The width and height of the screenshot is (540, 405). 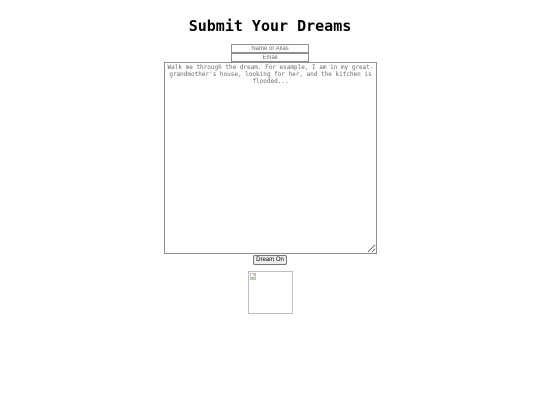 What do you see at coordinates (270, 260) in the screenshot?
I see `dream-on-button: Dream On` at bounding box center [270, 260].